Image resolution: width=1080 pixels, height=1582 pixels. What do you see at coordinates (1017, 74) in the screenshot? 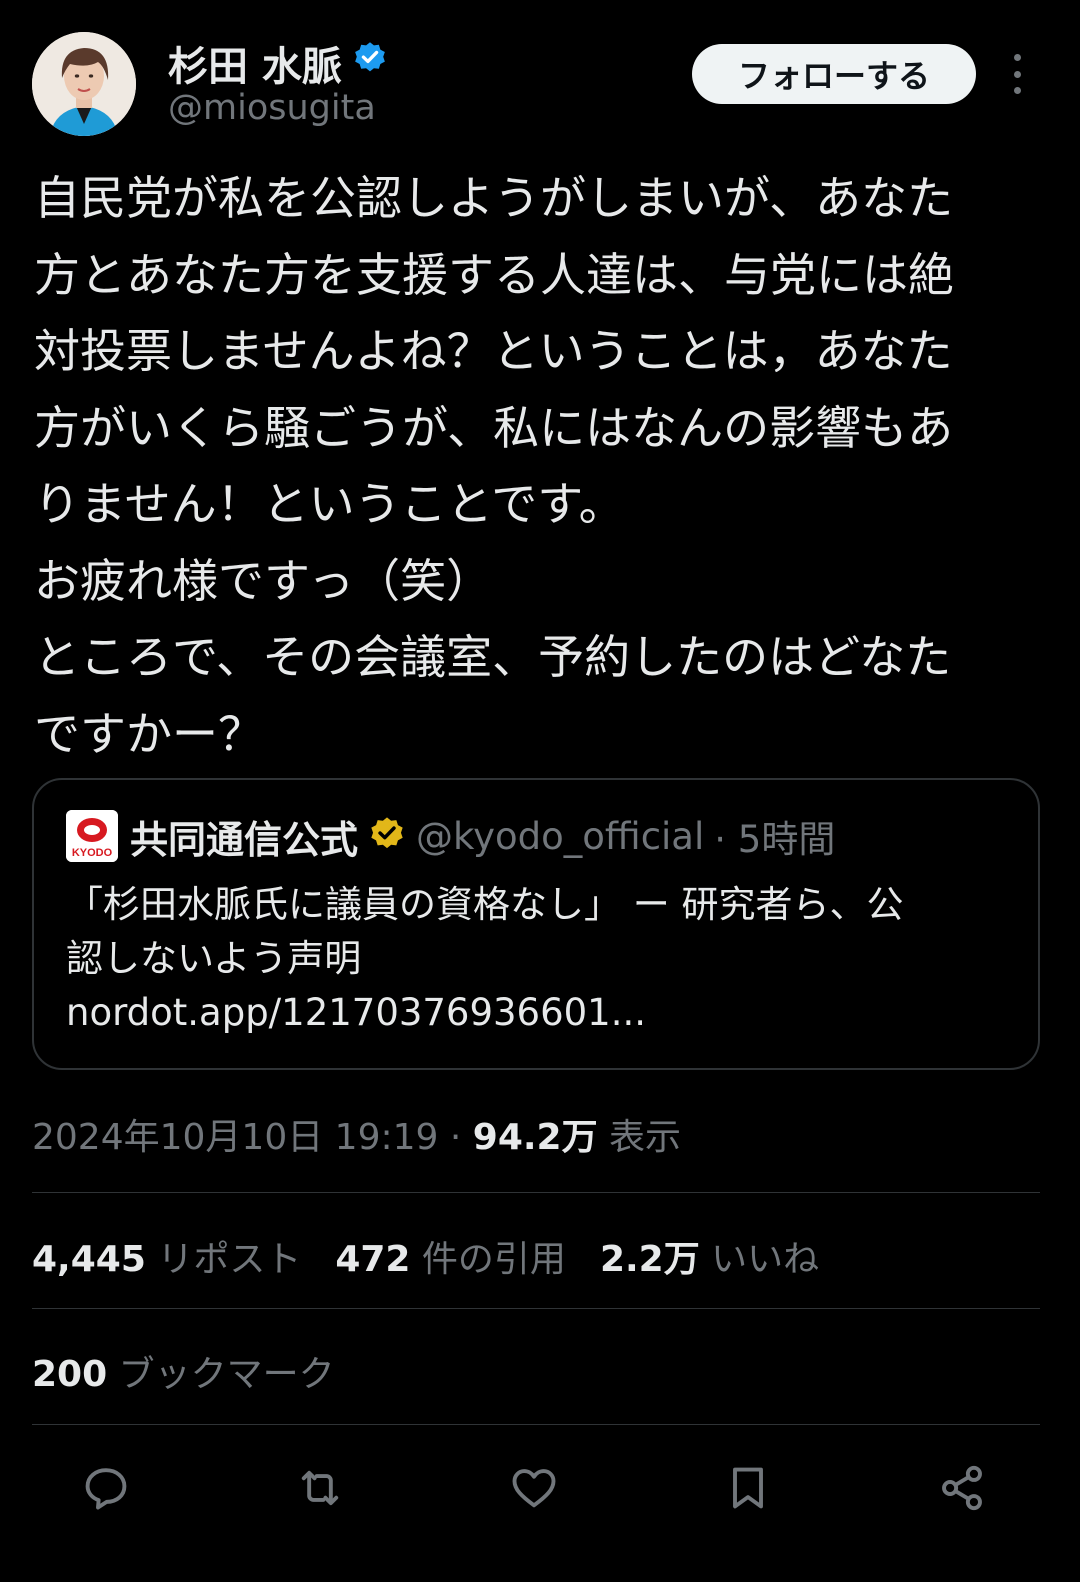
I see `more-options-icon` at bounding box center [1017, 74].